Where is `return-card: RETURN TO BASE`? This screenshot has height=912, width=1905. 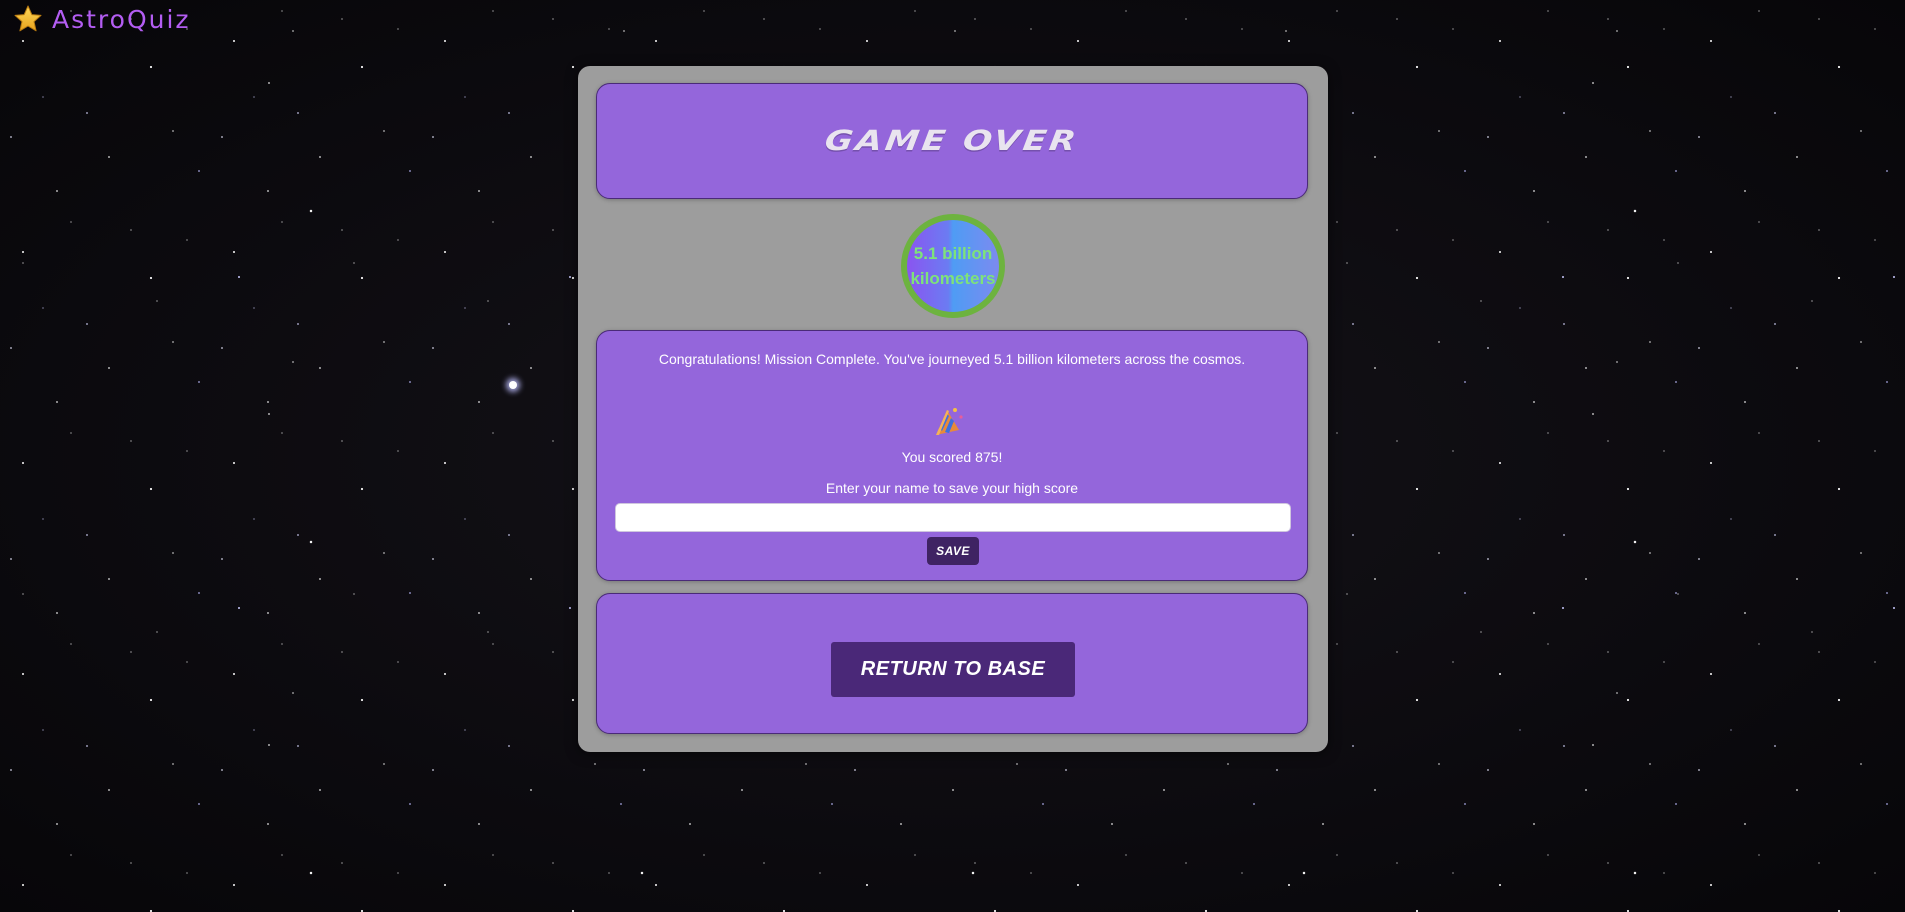
return-card: RETURN TO BASE is located at coordinates (952, 663).